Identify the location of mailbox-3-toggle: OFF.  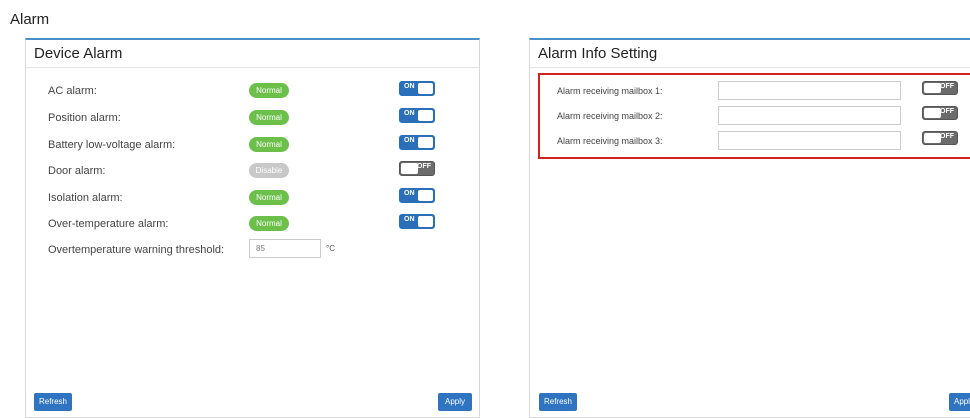
(940, 138).